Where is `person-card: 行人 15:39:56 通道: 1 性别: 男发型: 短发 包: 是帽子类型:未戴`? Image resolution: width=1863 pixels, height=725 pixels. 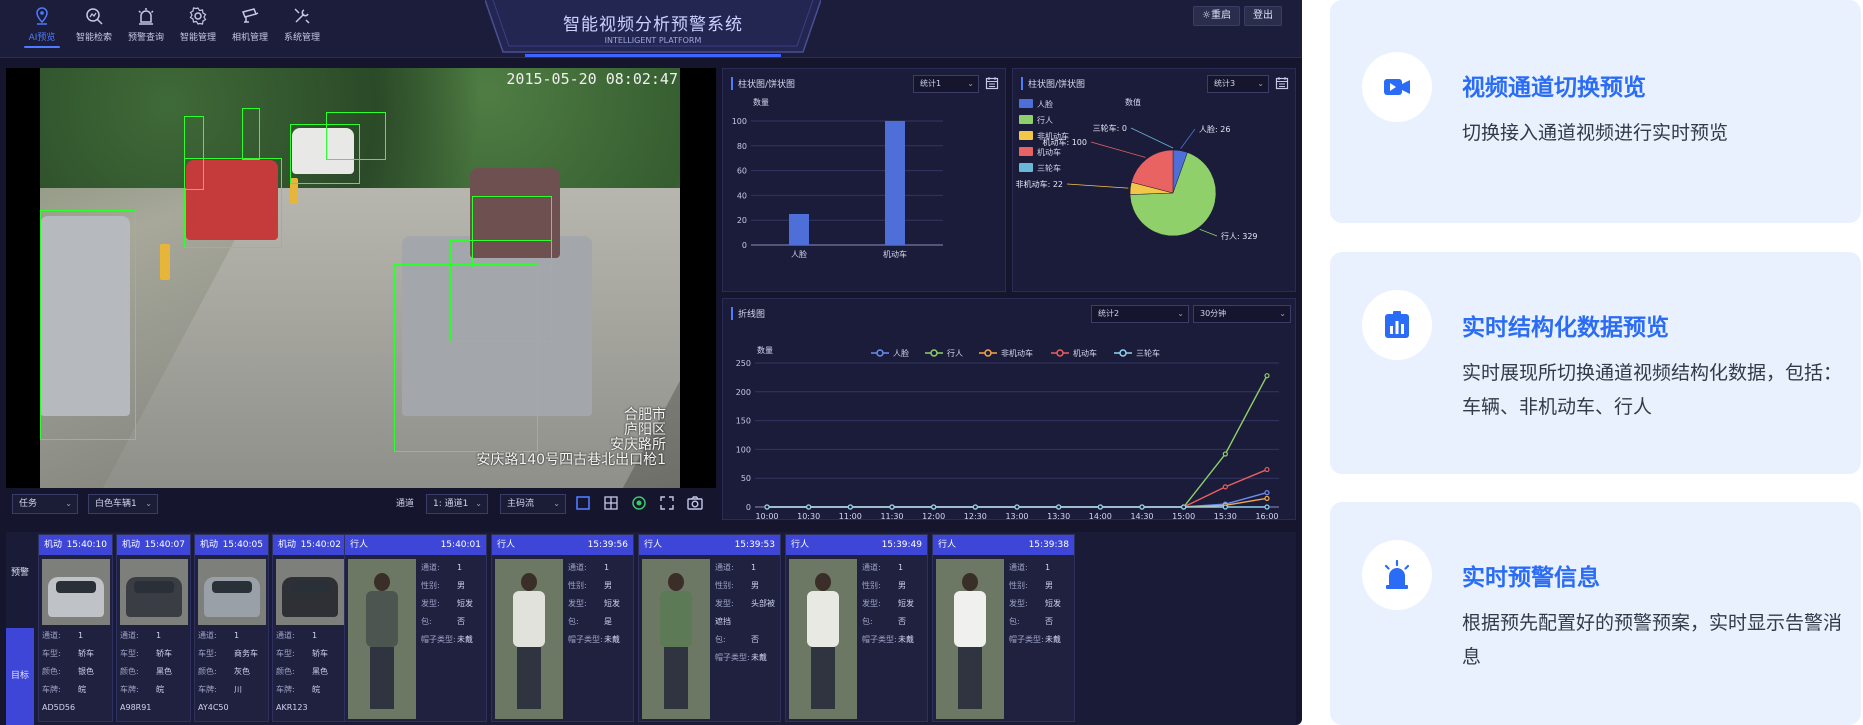
person-card: 行人 15:39:56 通道: 1 性别: 男发型: 短发 包: 是帽子类型:未戴 is located at coordinates (562, 628).